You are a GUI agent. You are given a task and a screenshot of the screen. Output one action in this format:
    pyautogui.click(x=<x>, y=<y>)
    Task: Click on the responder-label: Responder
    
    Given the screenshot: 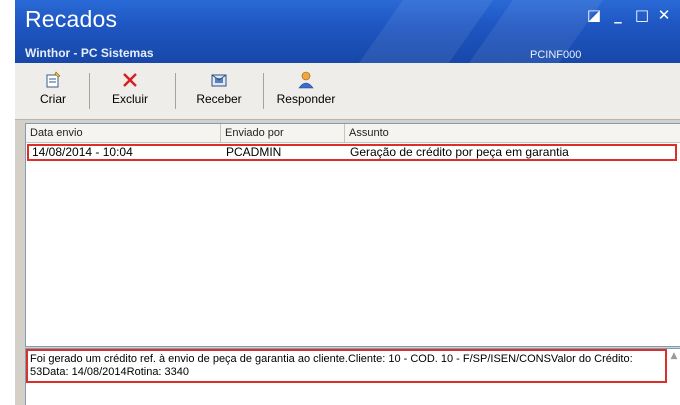 What is the action you would take?
    pyautogui.click(x=306, y=99)
    